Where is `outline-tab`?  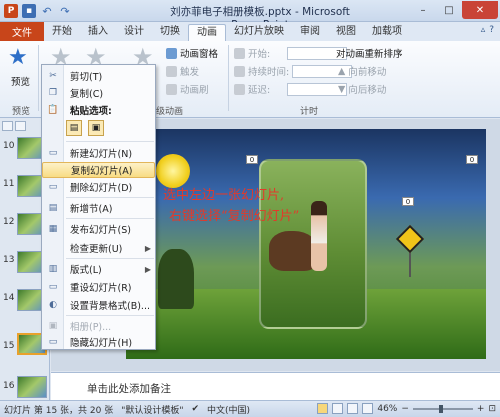
outline-tab is located at coordinates (20, 126).